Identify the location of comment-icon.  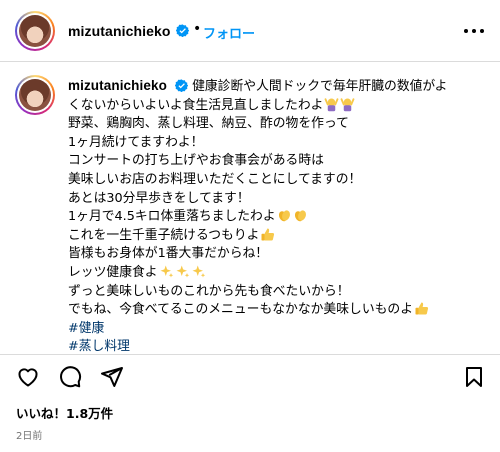
(71, 377).